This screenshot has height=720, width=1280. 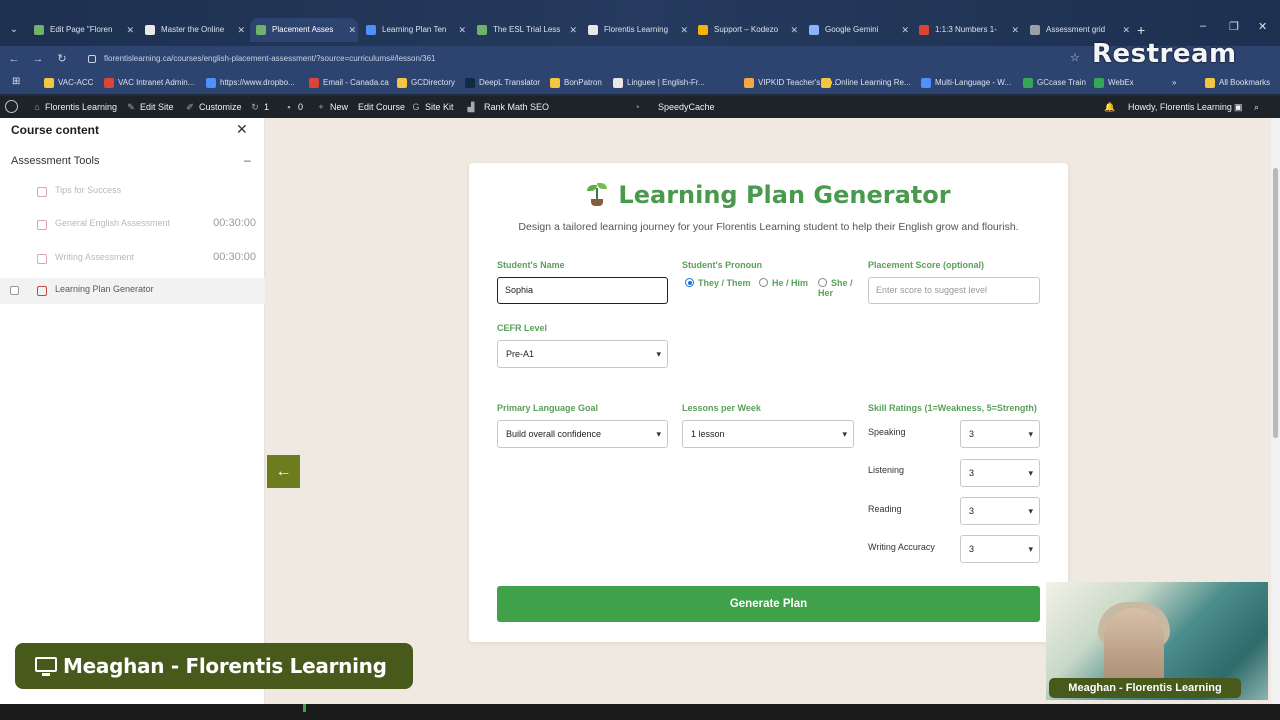 I want to click on restore-icon: ❐, so click(x=1234, y=26).